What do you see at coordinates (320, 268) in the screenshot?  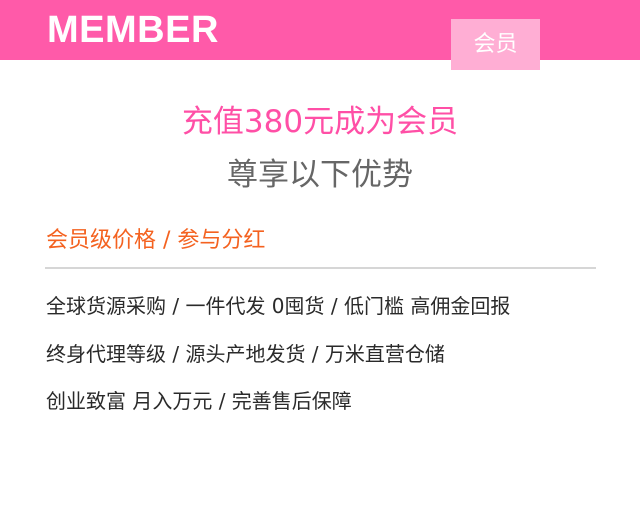 I see `divider` at bounding box center [320, 268].